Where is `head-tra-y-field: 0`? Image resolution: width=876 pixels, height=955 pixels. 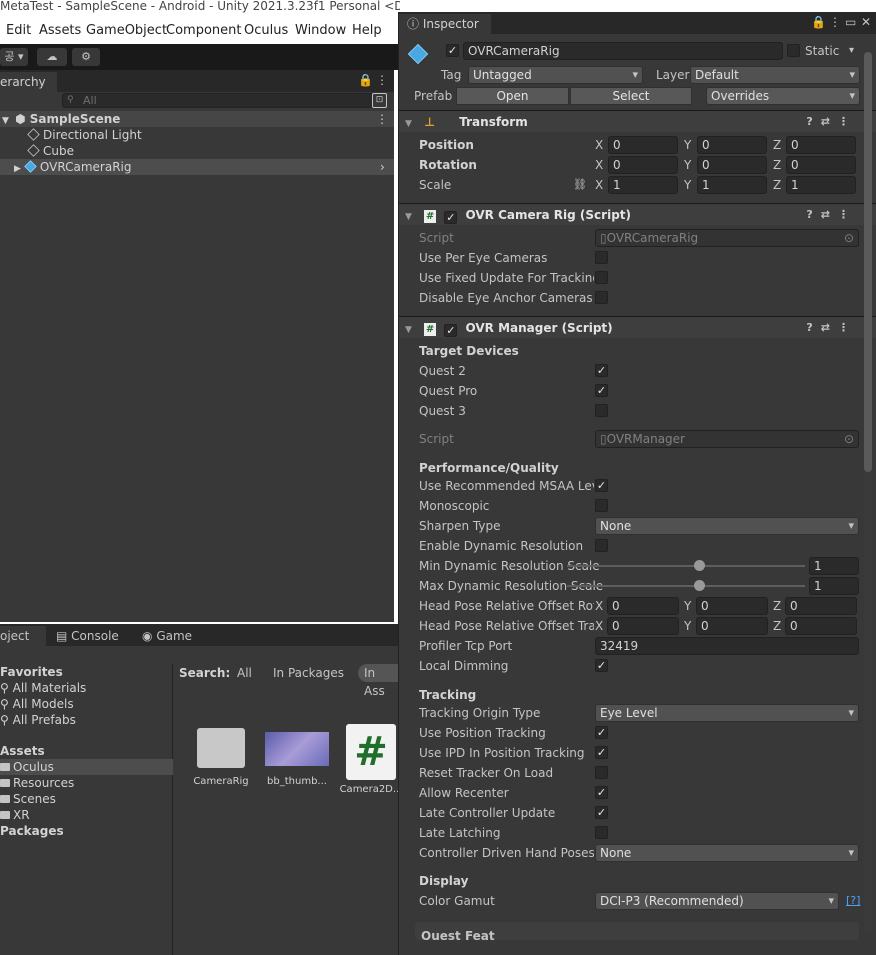 head-tra-y-field: 0 is located at coordinates (732, 626).